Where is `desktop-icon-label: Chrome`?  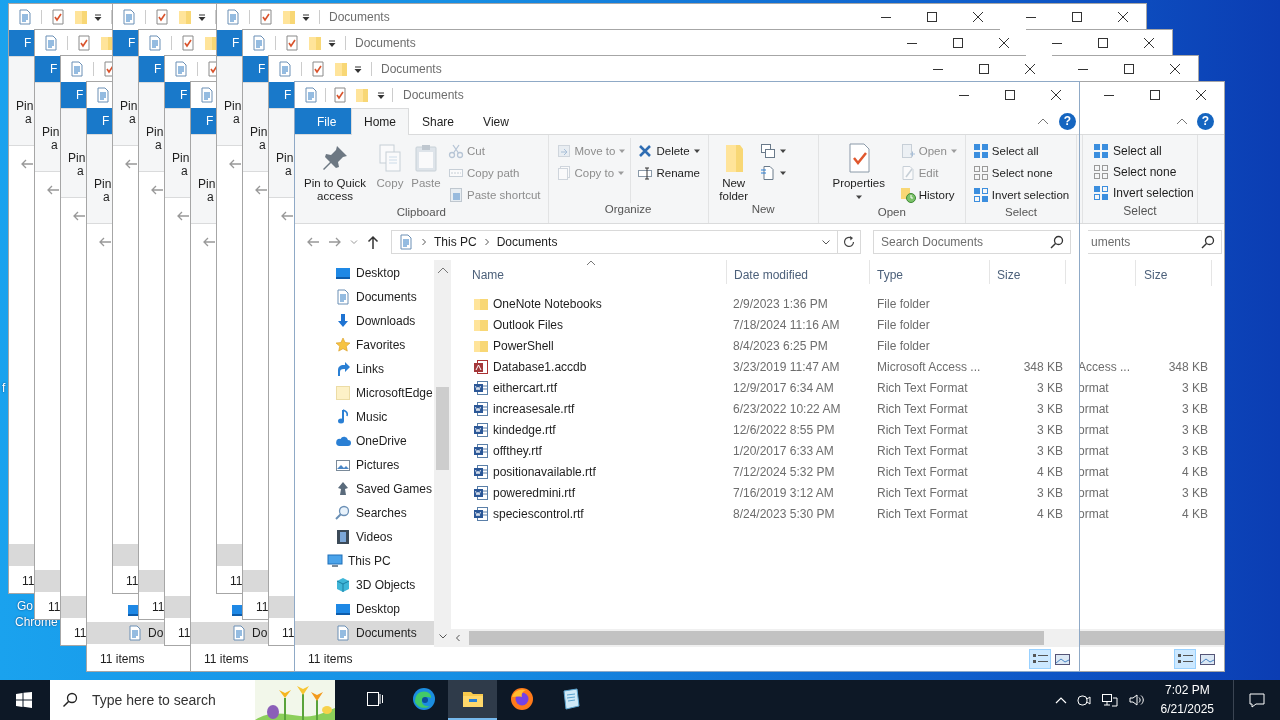
desktop-icon-label: Chrome is located at coordinates (36, 622).